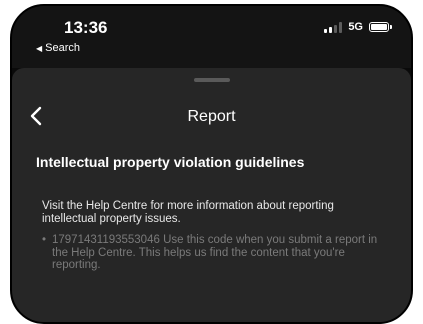 The width and height of the screenshot is (423, 324). I want to click on nav-bar: Report, so click(211, 116).